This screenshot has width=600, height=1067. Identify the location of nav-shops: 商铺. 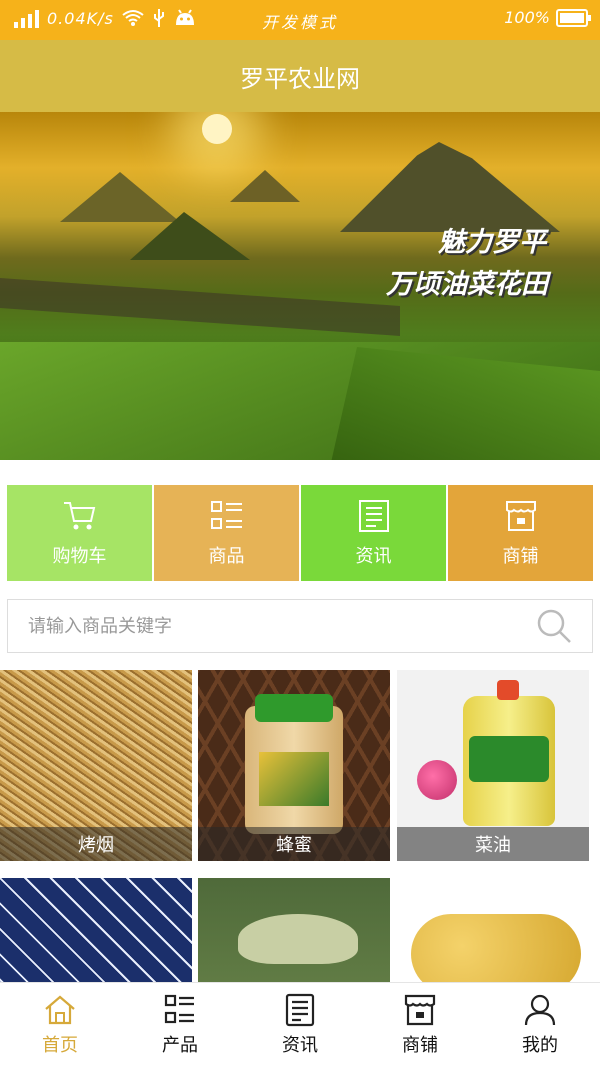
(420, 1025).